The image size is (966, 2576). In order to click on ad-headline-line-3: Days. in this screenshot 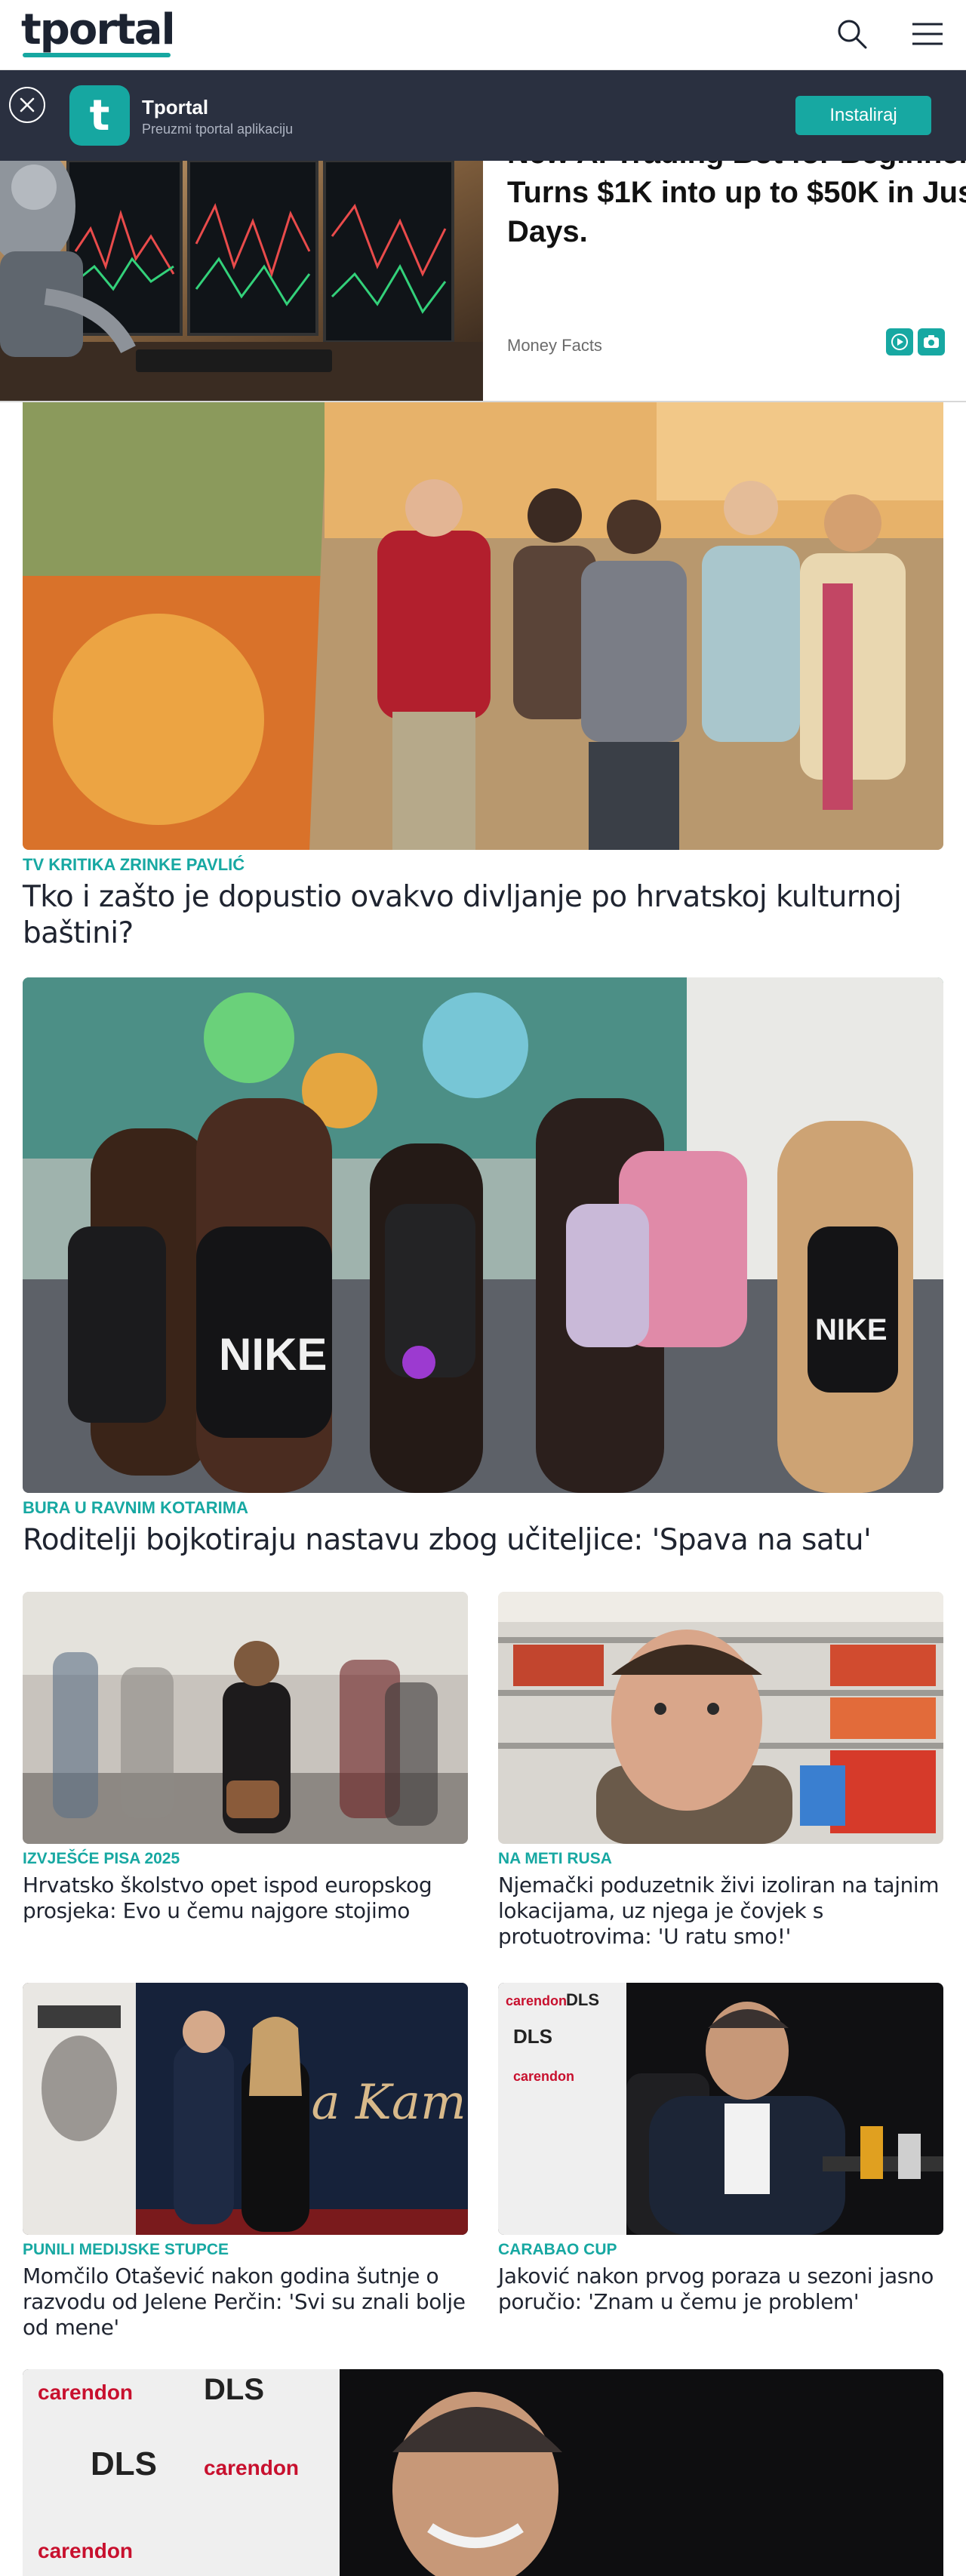, I will do `click(547, 231)`.